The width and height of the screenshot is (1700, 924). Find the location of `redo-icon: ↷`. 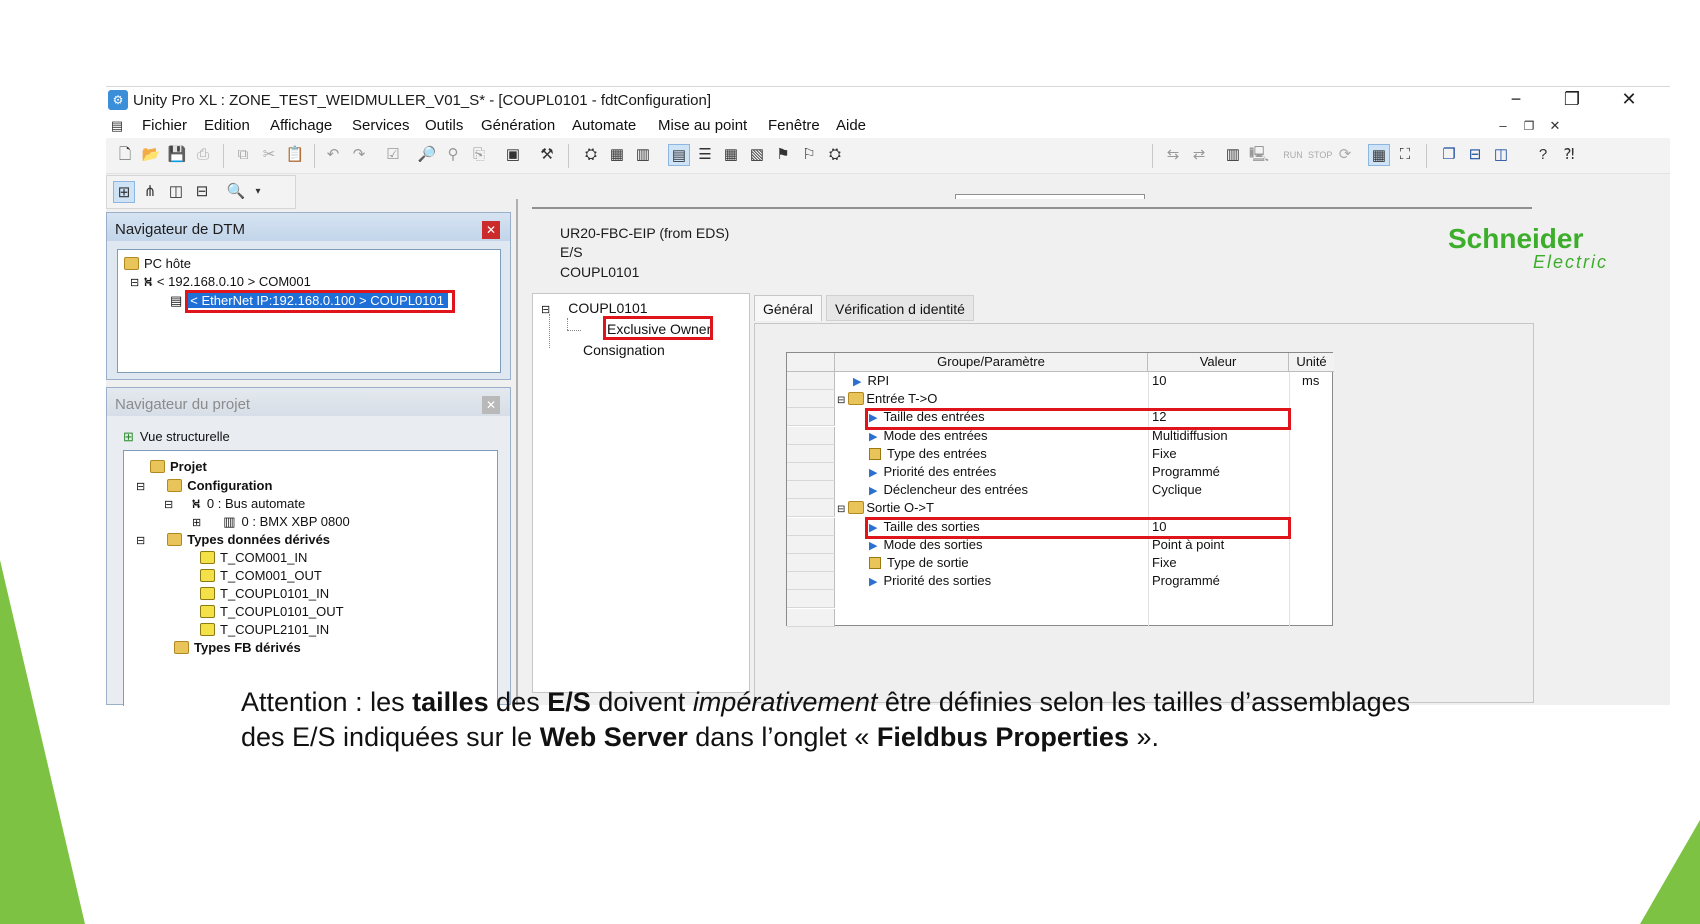

redo-icon: ↷ is located at coordinates (359, 155).